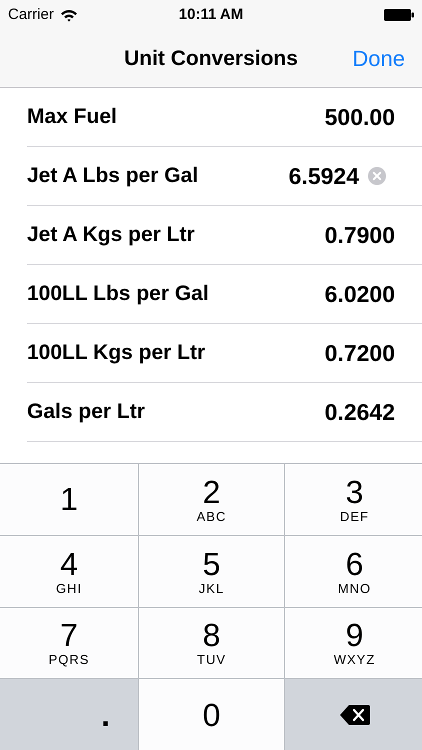 The width and height of the screenshot is (422, 750). What do you see at coordinates (323, 176) in the screenshot?
I see `value-field: 6.5924` at bounding box center [323, 176].